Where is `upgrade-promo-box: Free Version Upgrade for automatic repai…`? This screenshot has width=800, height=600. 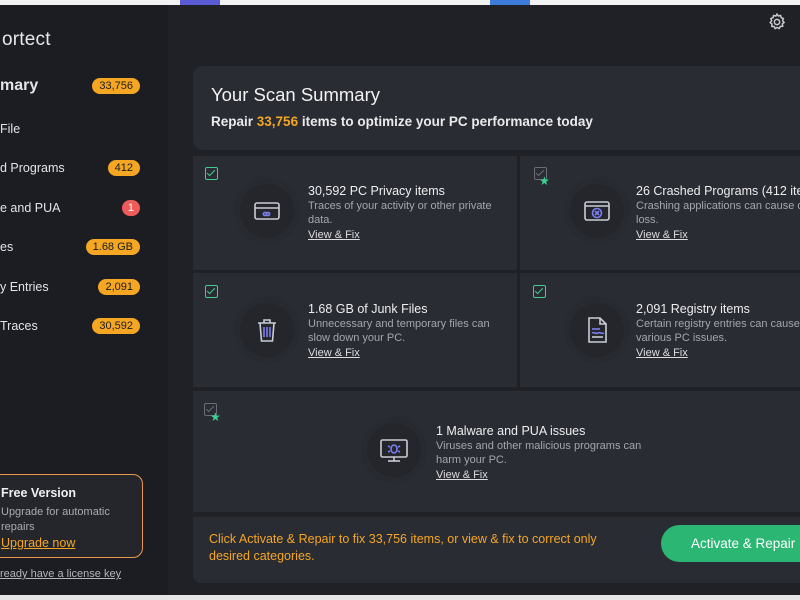 upgrade-promo-box: Free Version Upgrade for automatic repai… is located at coordinates (71, 516).